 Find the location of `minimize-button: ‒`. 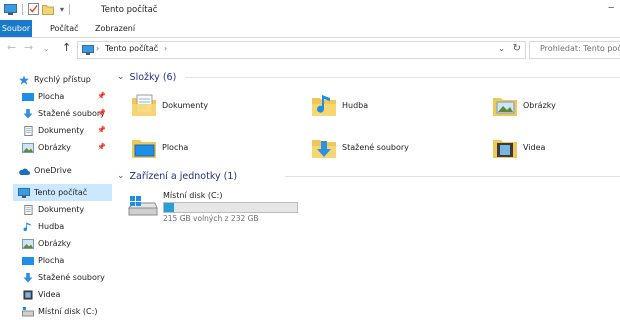

minimize-button: ‒ is located at coordinates (614, 9).